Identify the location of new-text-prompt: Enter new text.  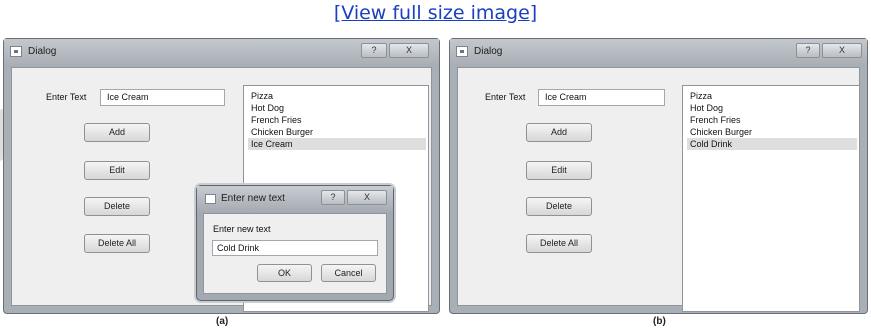
(242, 229).